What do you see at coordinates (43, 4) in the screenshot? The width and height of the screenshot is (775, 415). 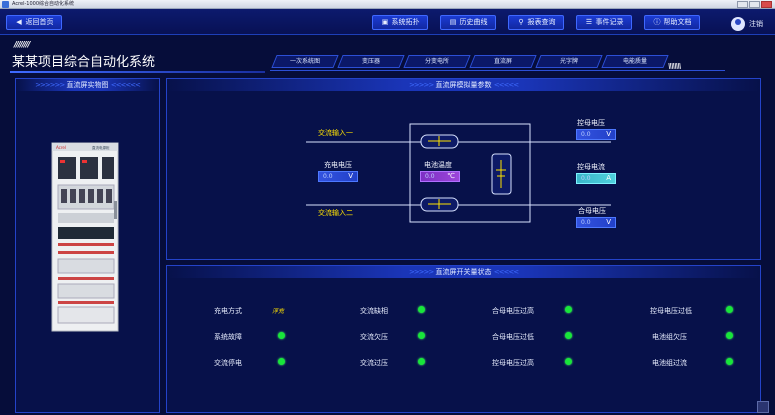 I see `window-title: Acrel-1000综合自动化系统` at bounding box center [43, 4].